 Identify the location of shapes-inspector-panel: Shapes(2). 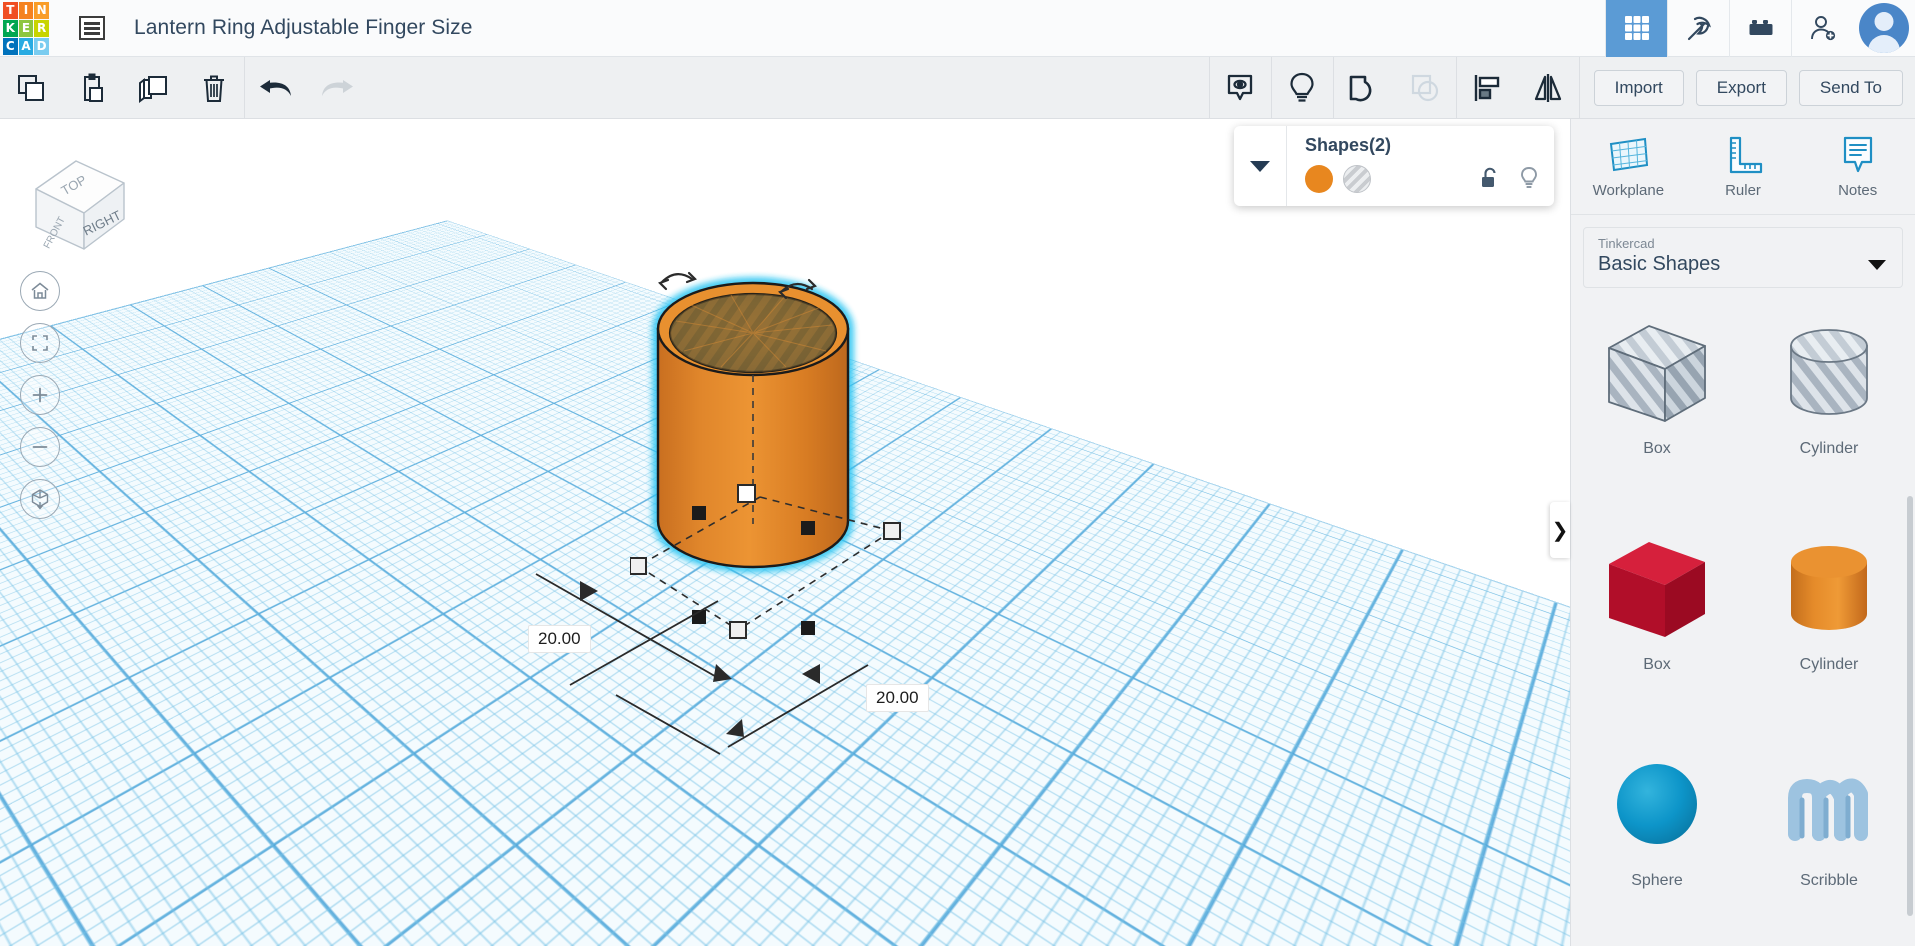
(1394, 166).